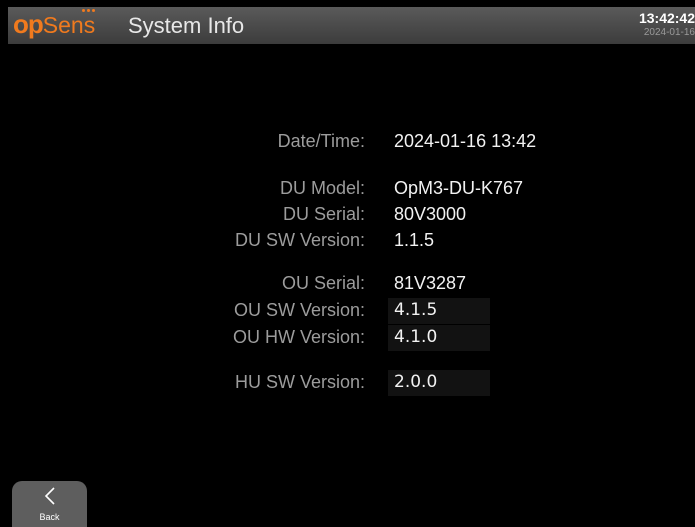 This screenshot has width=695, height=527. What do you see at coordinates (439, 311) in the screenshot?
I see `ou-sw-version-value-box: 4.1.5` at bounding box center [439, 311].